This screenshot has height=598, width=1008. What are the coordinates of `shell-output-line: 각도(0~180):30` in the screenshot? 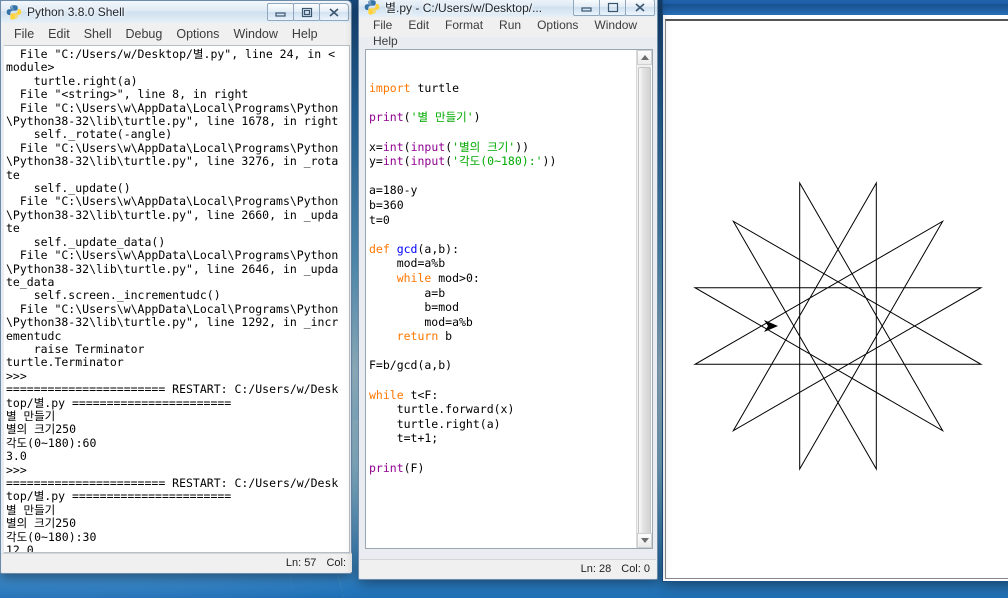 It's located at (51, 536).